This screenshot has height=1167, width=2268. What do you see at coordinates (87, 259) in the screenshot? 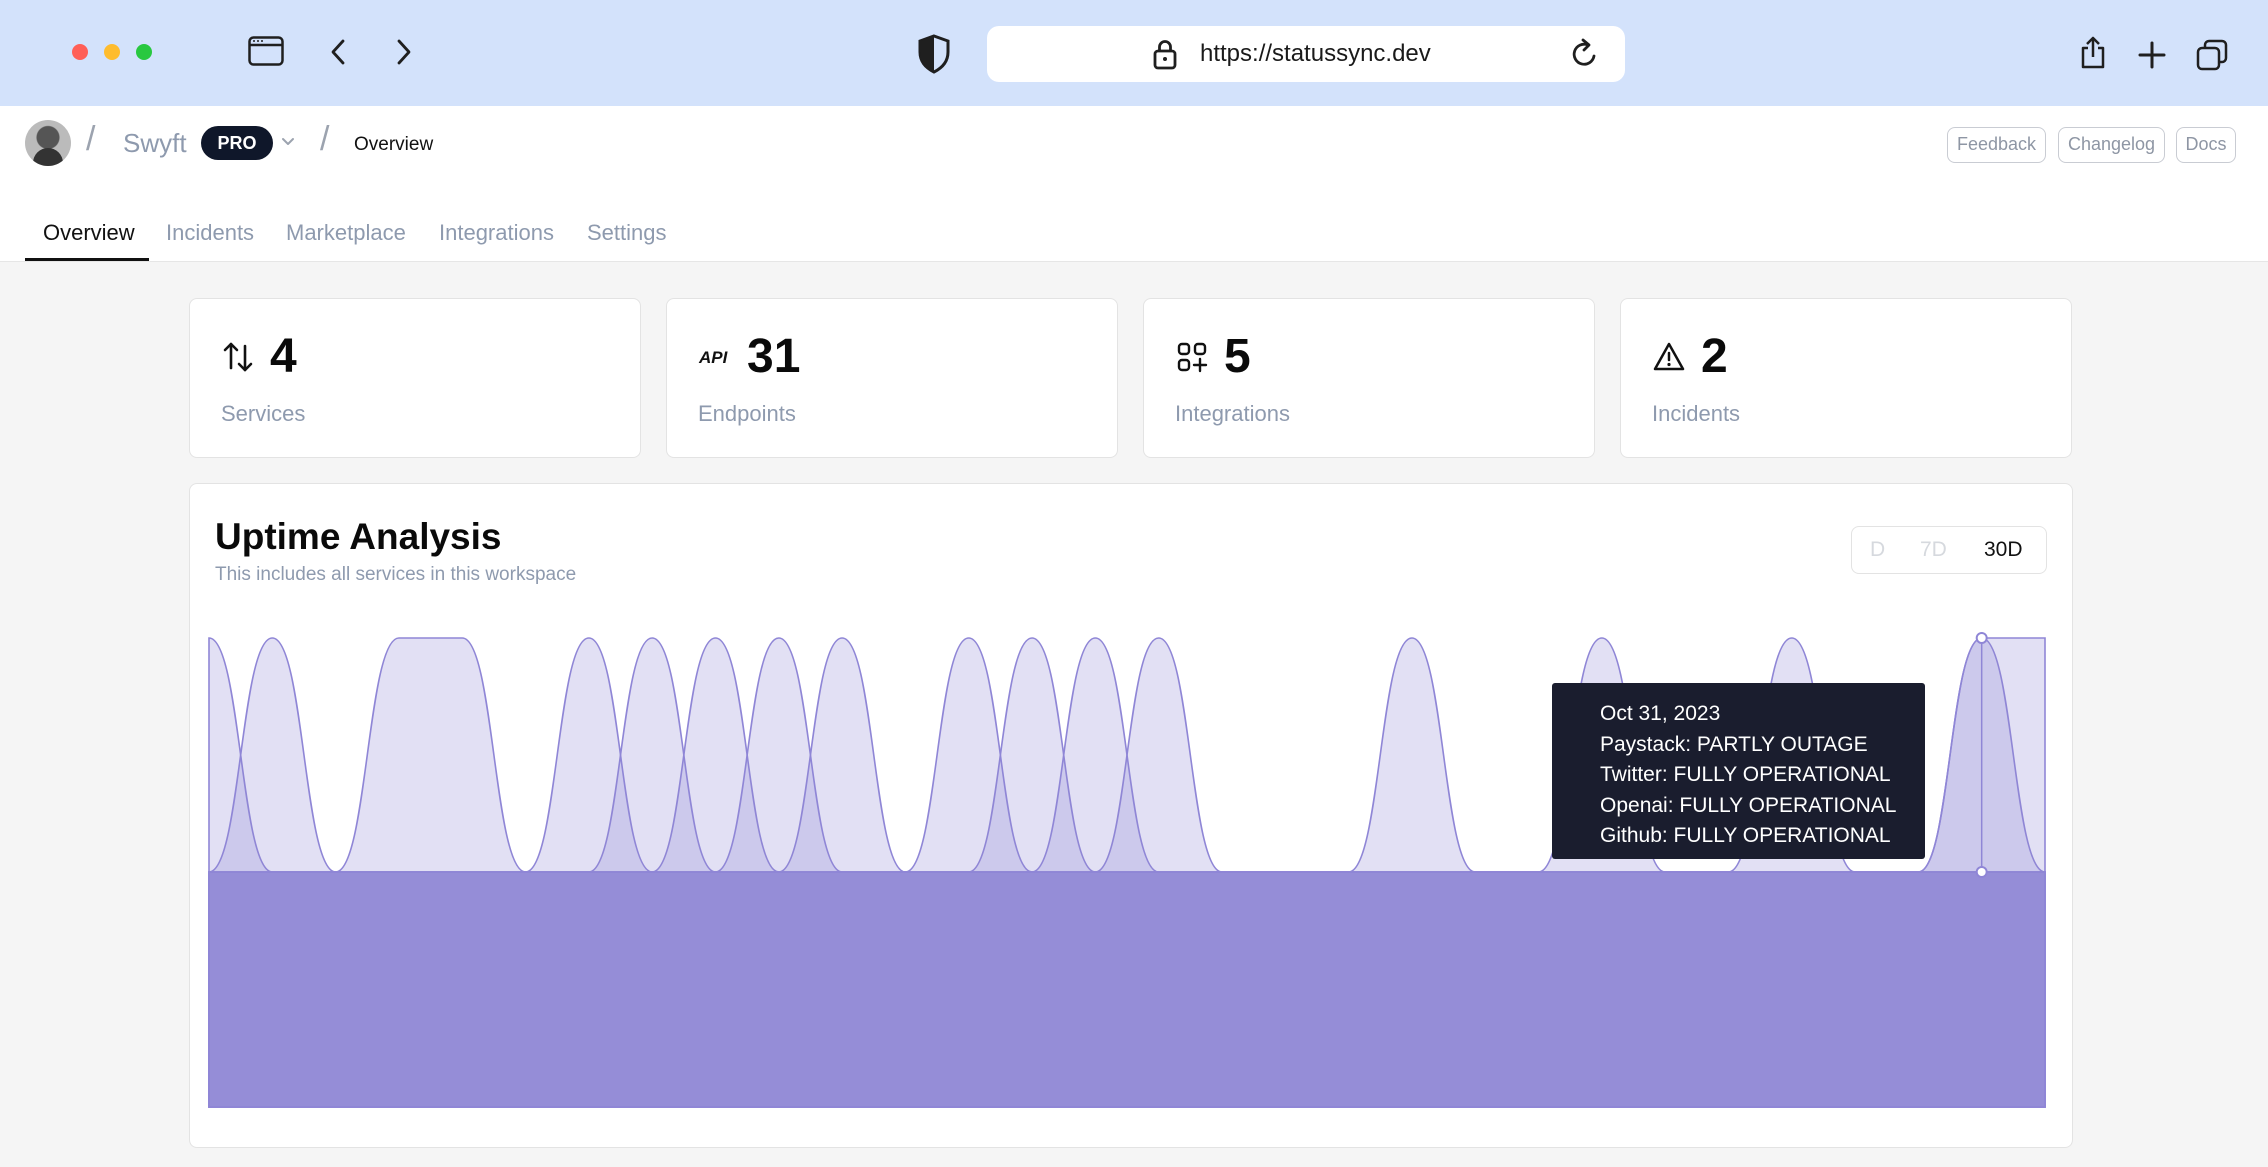
I see `active-tab-indicator` at bounding box center [87, 259].